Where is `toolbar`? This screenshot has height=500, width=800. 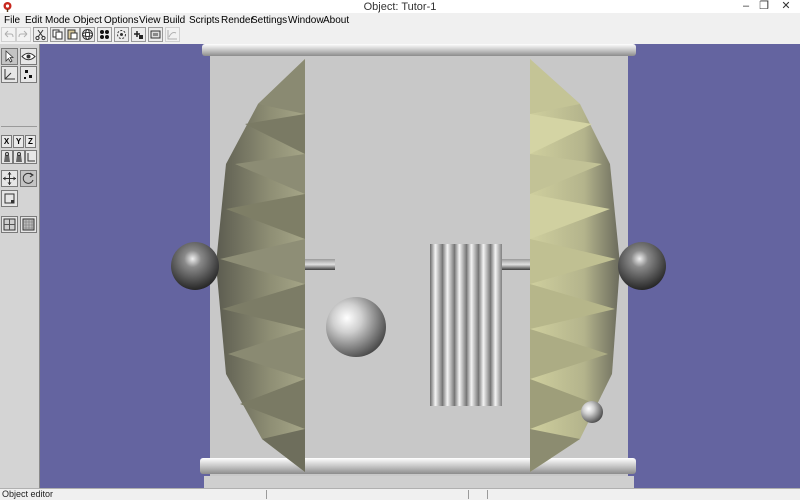
toolbar is located at coordinates (400, 36).